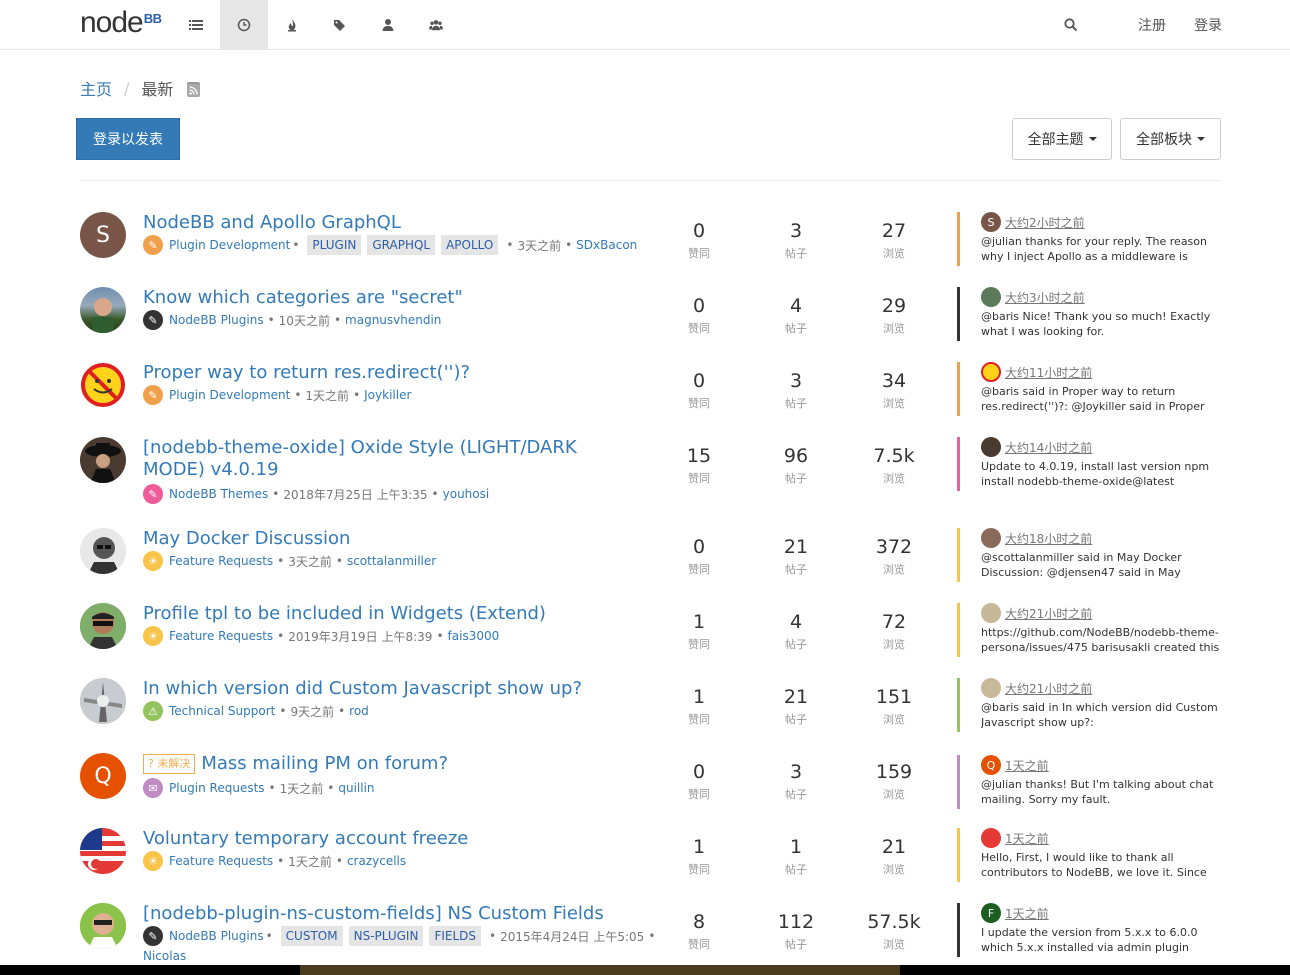 The width and height of the screenshot is (1290, 975). I want to click on groups-icon, so click(436, 25).